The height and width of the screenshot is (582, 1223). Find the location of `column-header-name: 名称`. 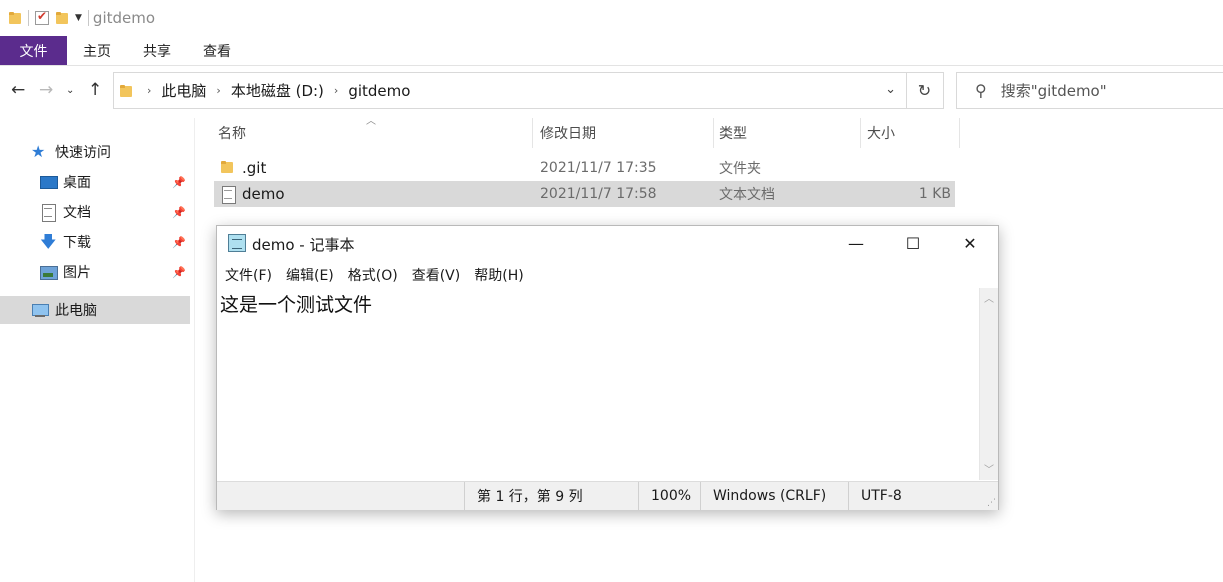

column-header-name: 名称 is located at coordinates (373, 133).